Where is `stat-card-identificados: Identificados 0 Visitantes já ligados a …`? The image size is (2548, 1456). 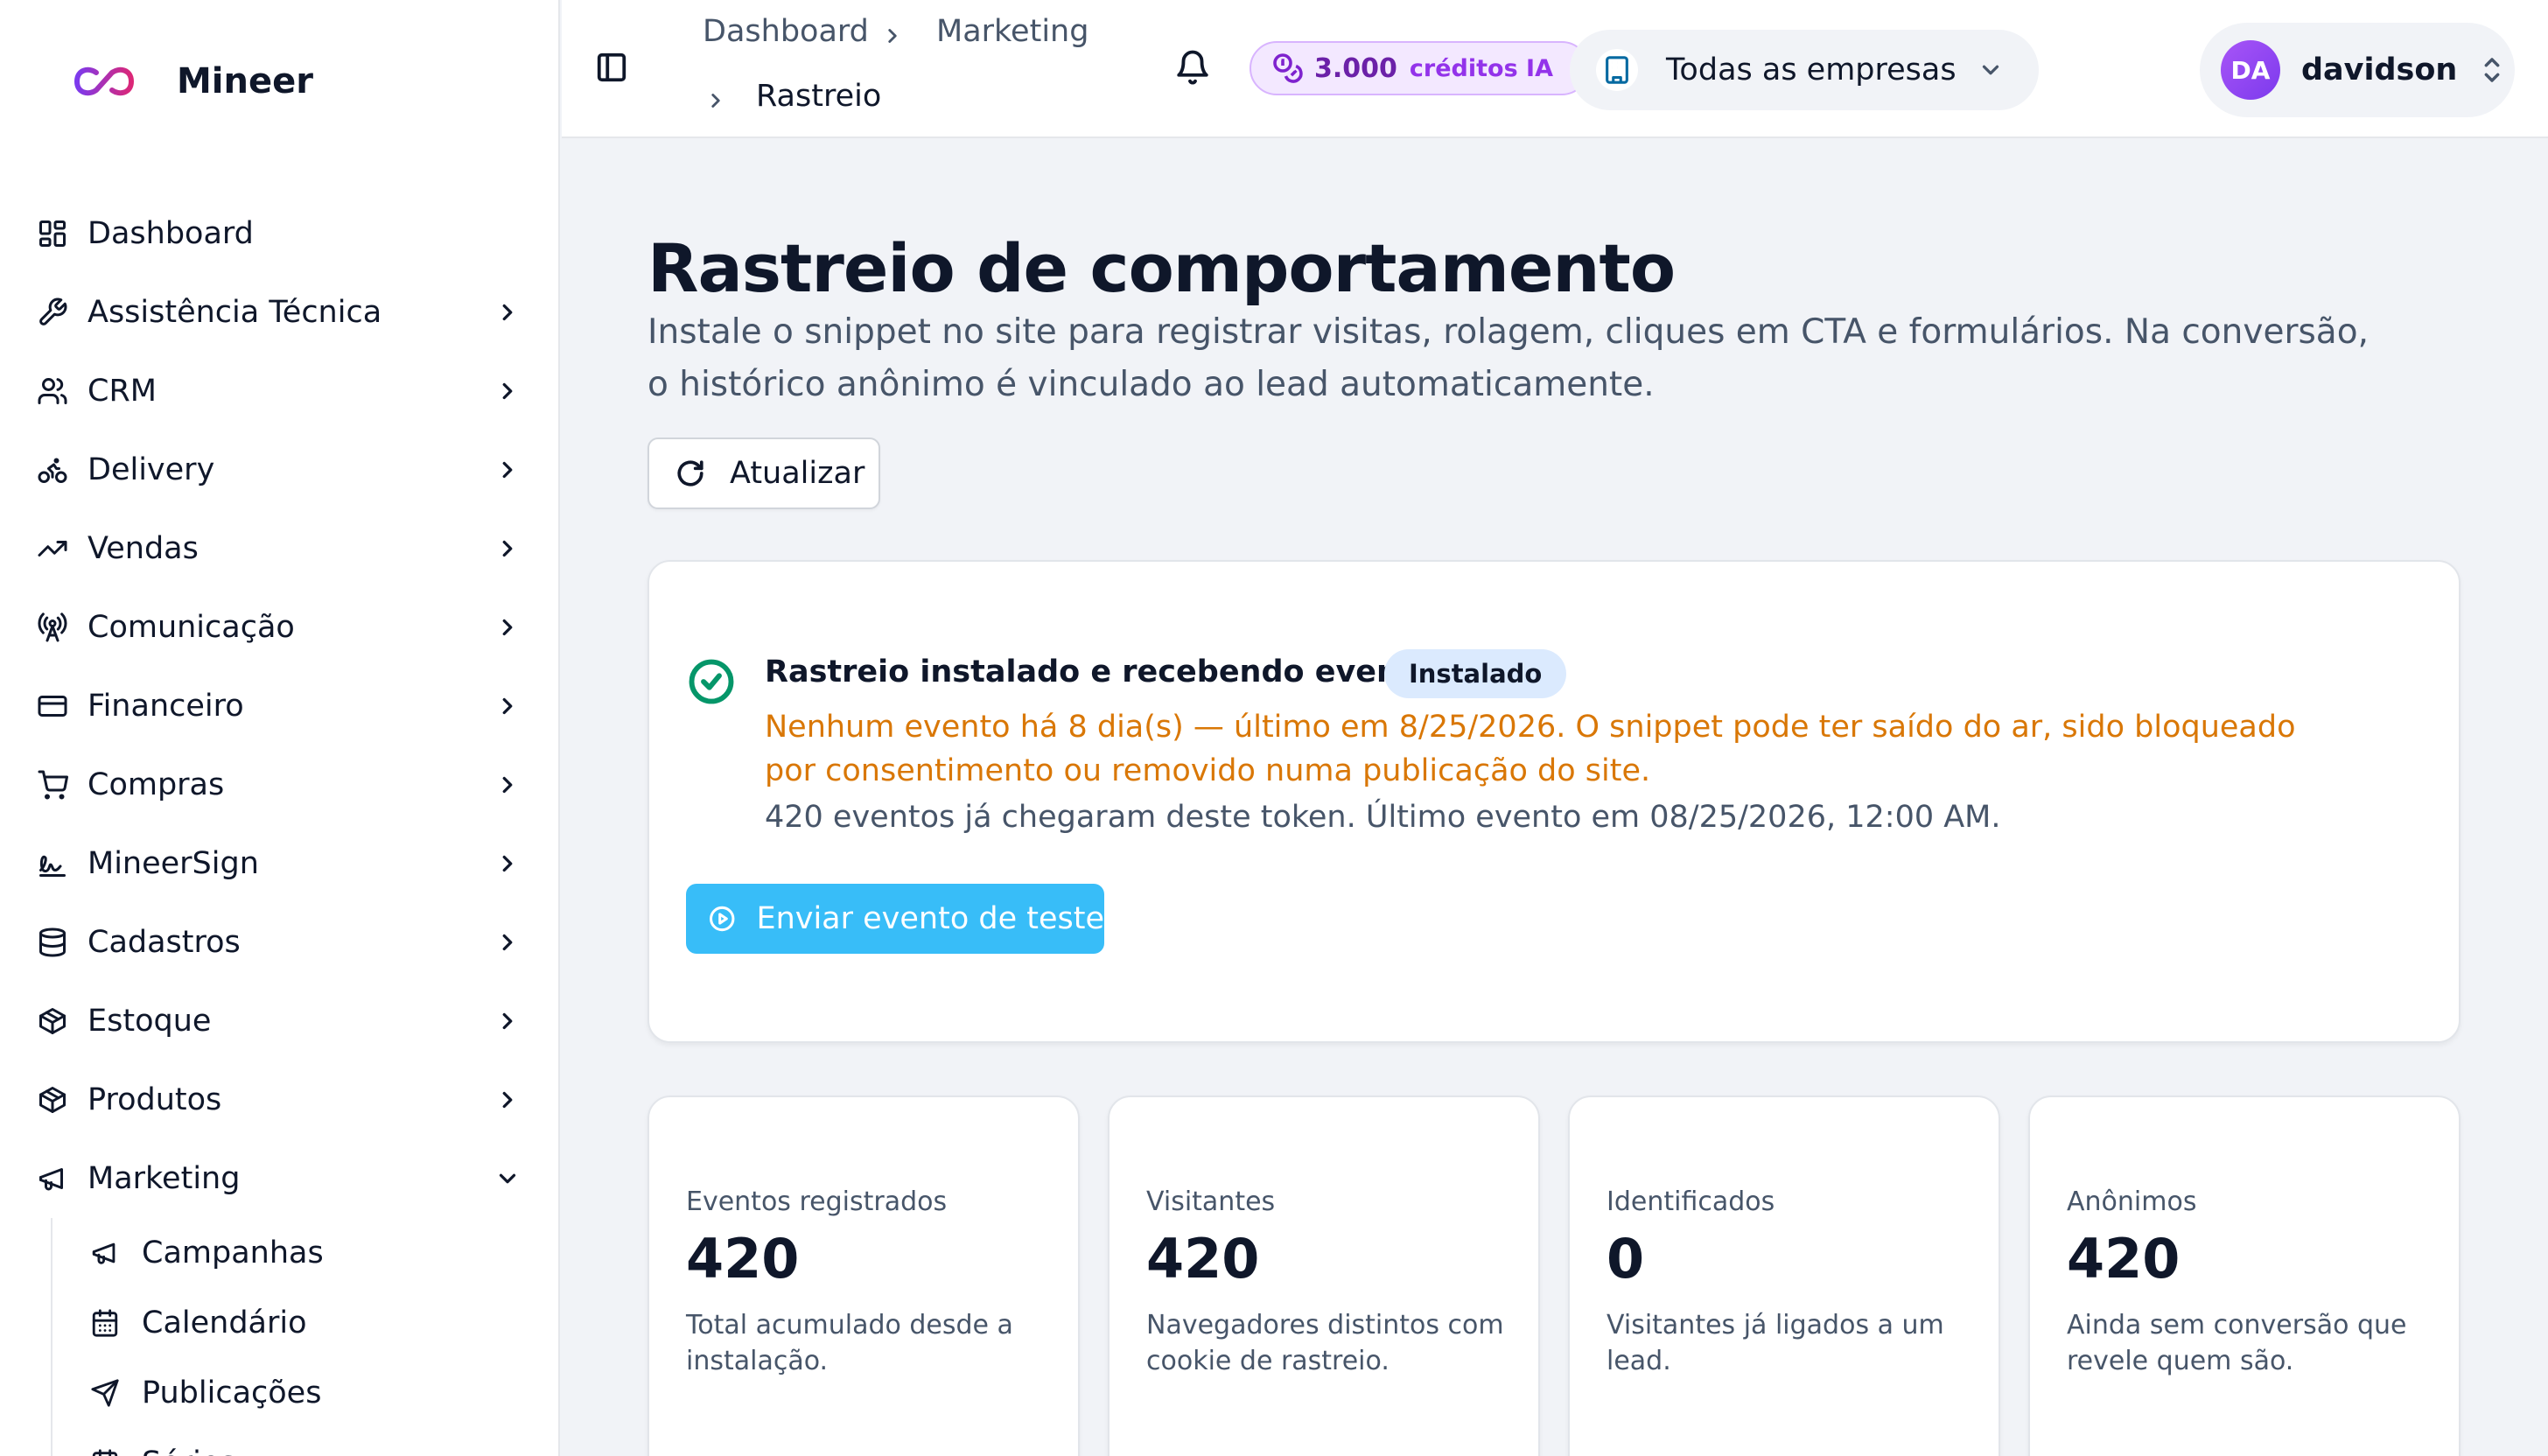
stat-card-identificados: Identificados 0 Visitantes já ligados a … is located at coordinates (1784, 1276).